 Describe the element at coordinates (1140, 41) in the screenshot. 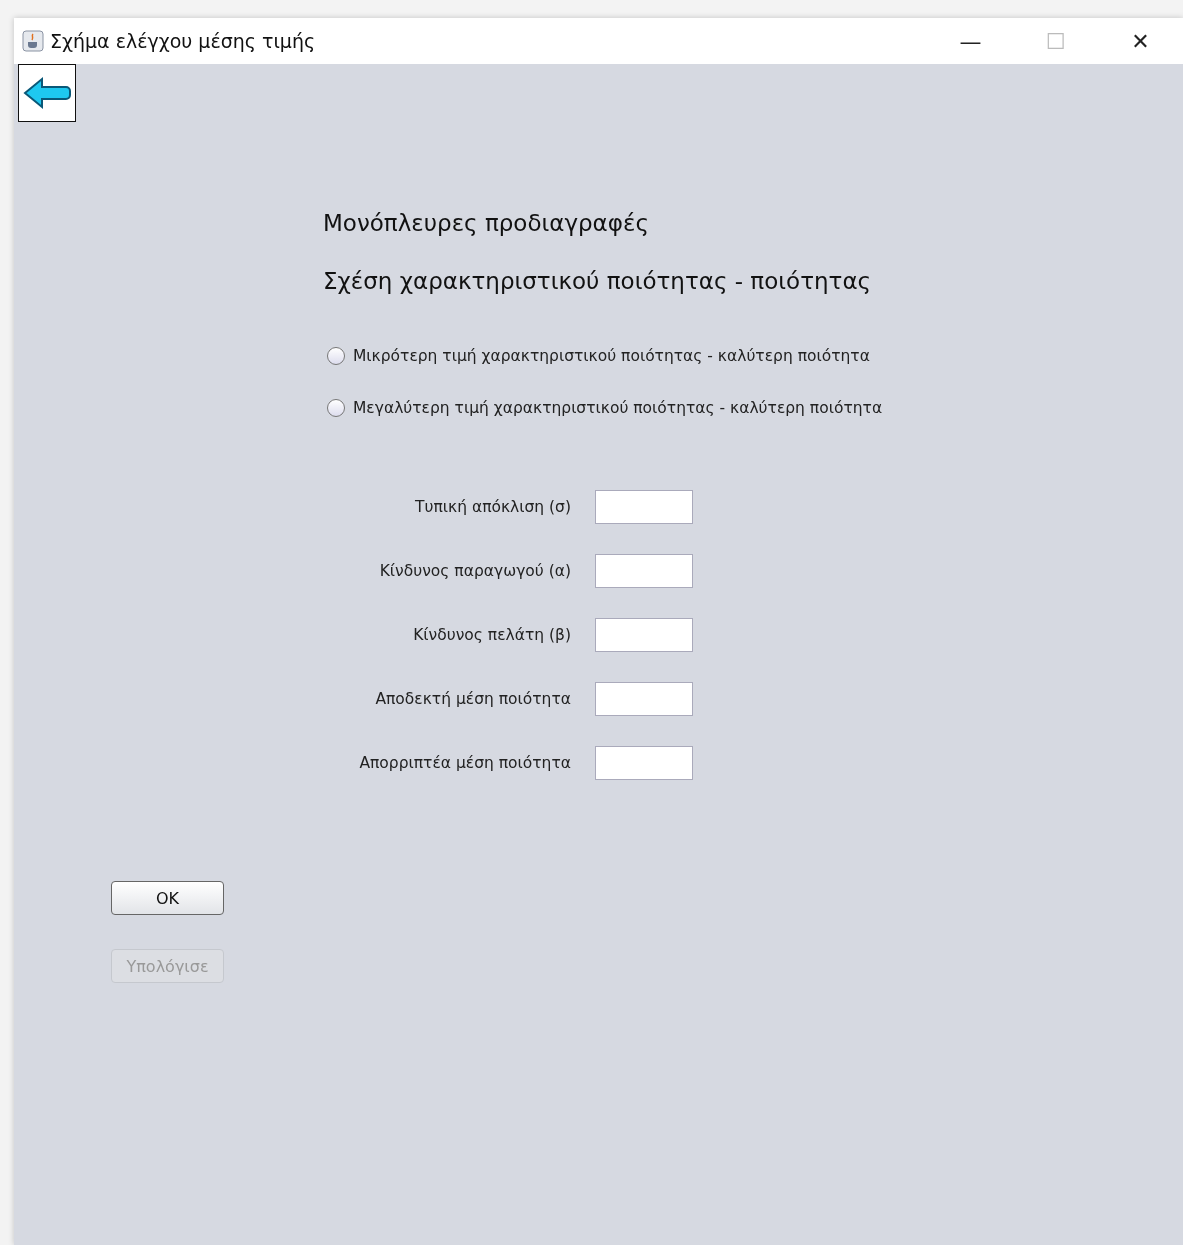

I see `close-button: ✕` at that location.